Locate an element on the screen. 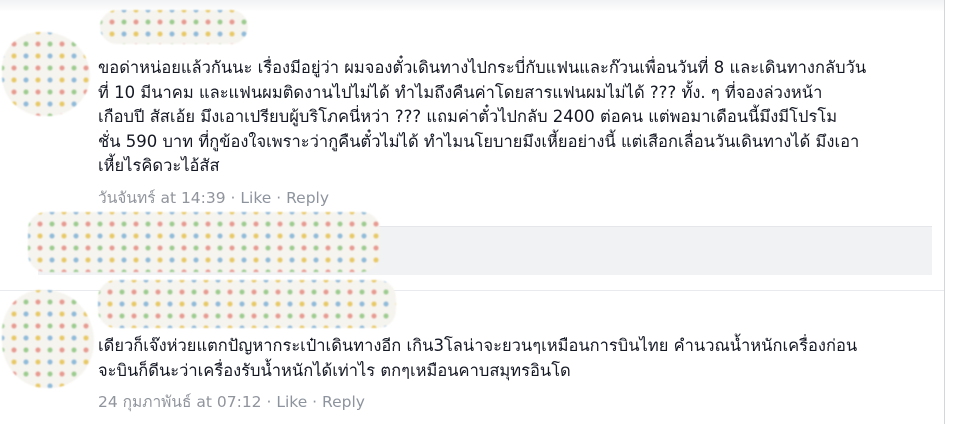 The height and width of the screenshot is (424, 960). comment-meta: วันจันทร์ at 14:39 · Like · Reply is located at coordinates (213, 197).